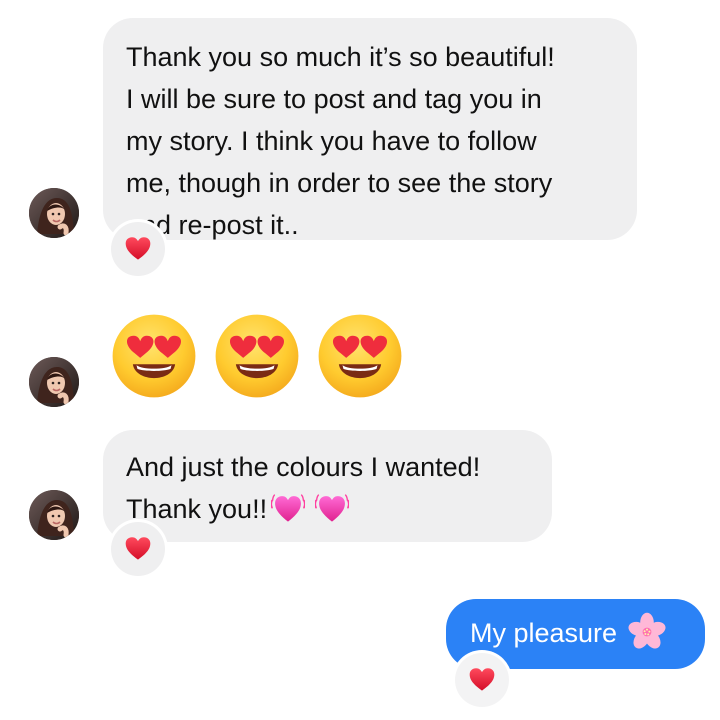 The height and width of the screenshot is (720, 720). I want to click on message-text-line: my story. I think you have to follow, so click(331, 141).